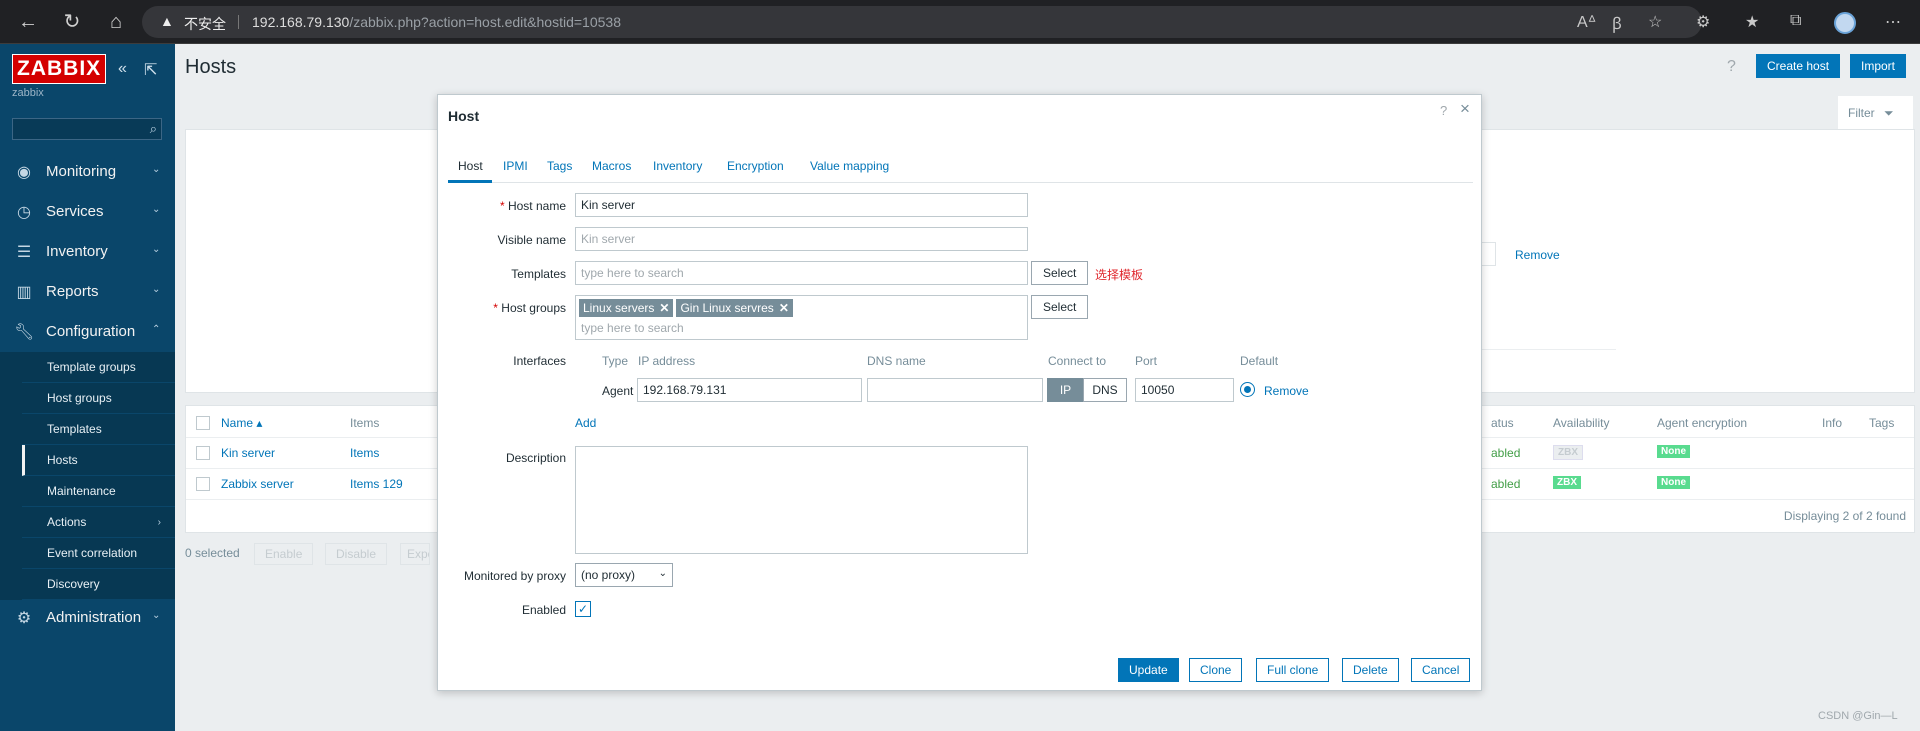  Describe the element at coordinates (87, 618) in the screenshot. I see `menu-administration: ⚙ Administration ⌄` at that location.